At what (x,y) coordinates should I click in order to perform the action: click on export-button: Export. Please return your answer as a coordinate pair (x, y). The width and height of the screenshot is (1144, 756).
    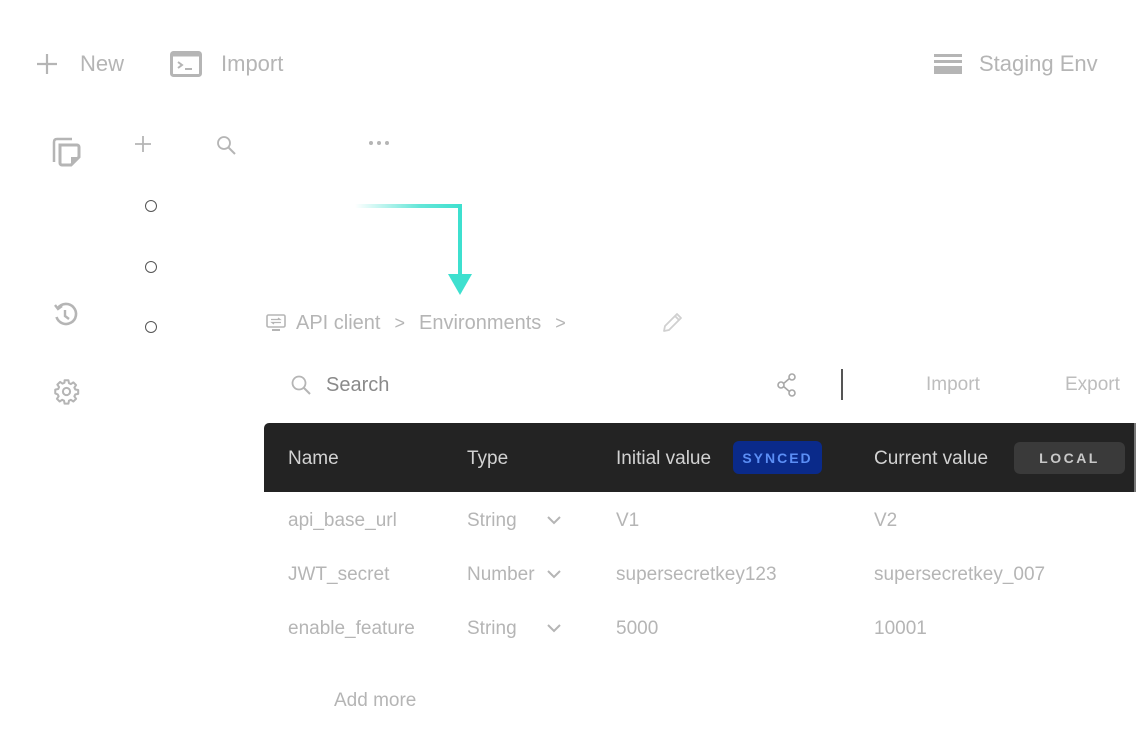
    Looking at the image, I should click on (1092, 385).